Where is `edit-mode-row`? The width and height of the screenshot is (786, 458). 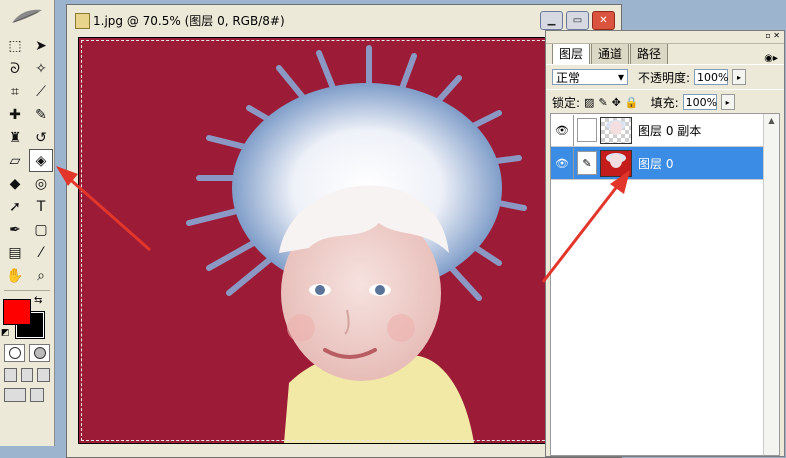 edit-mode-row is located at coordinates (27, 353).